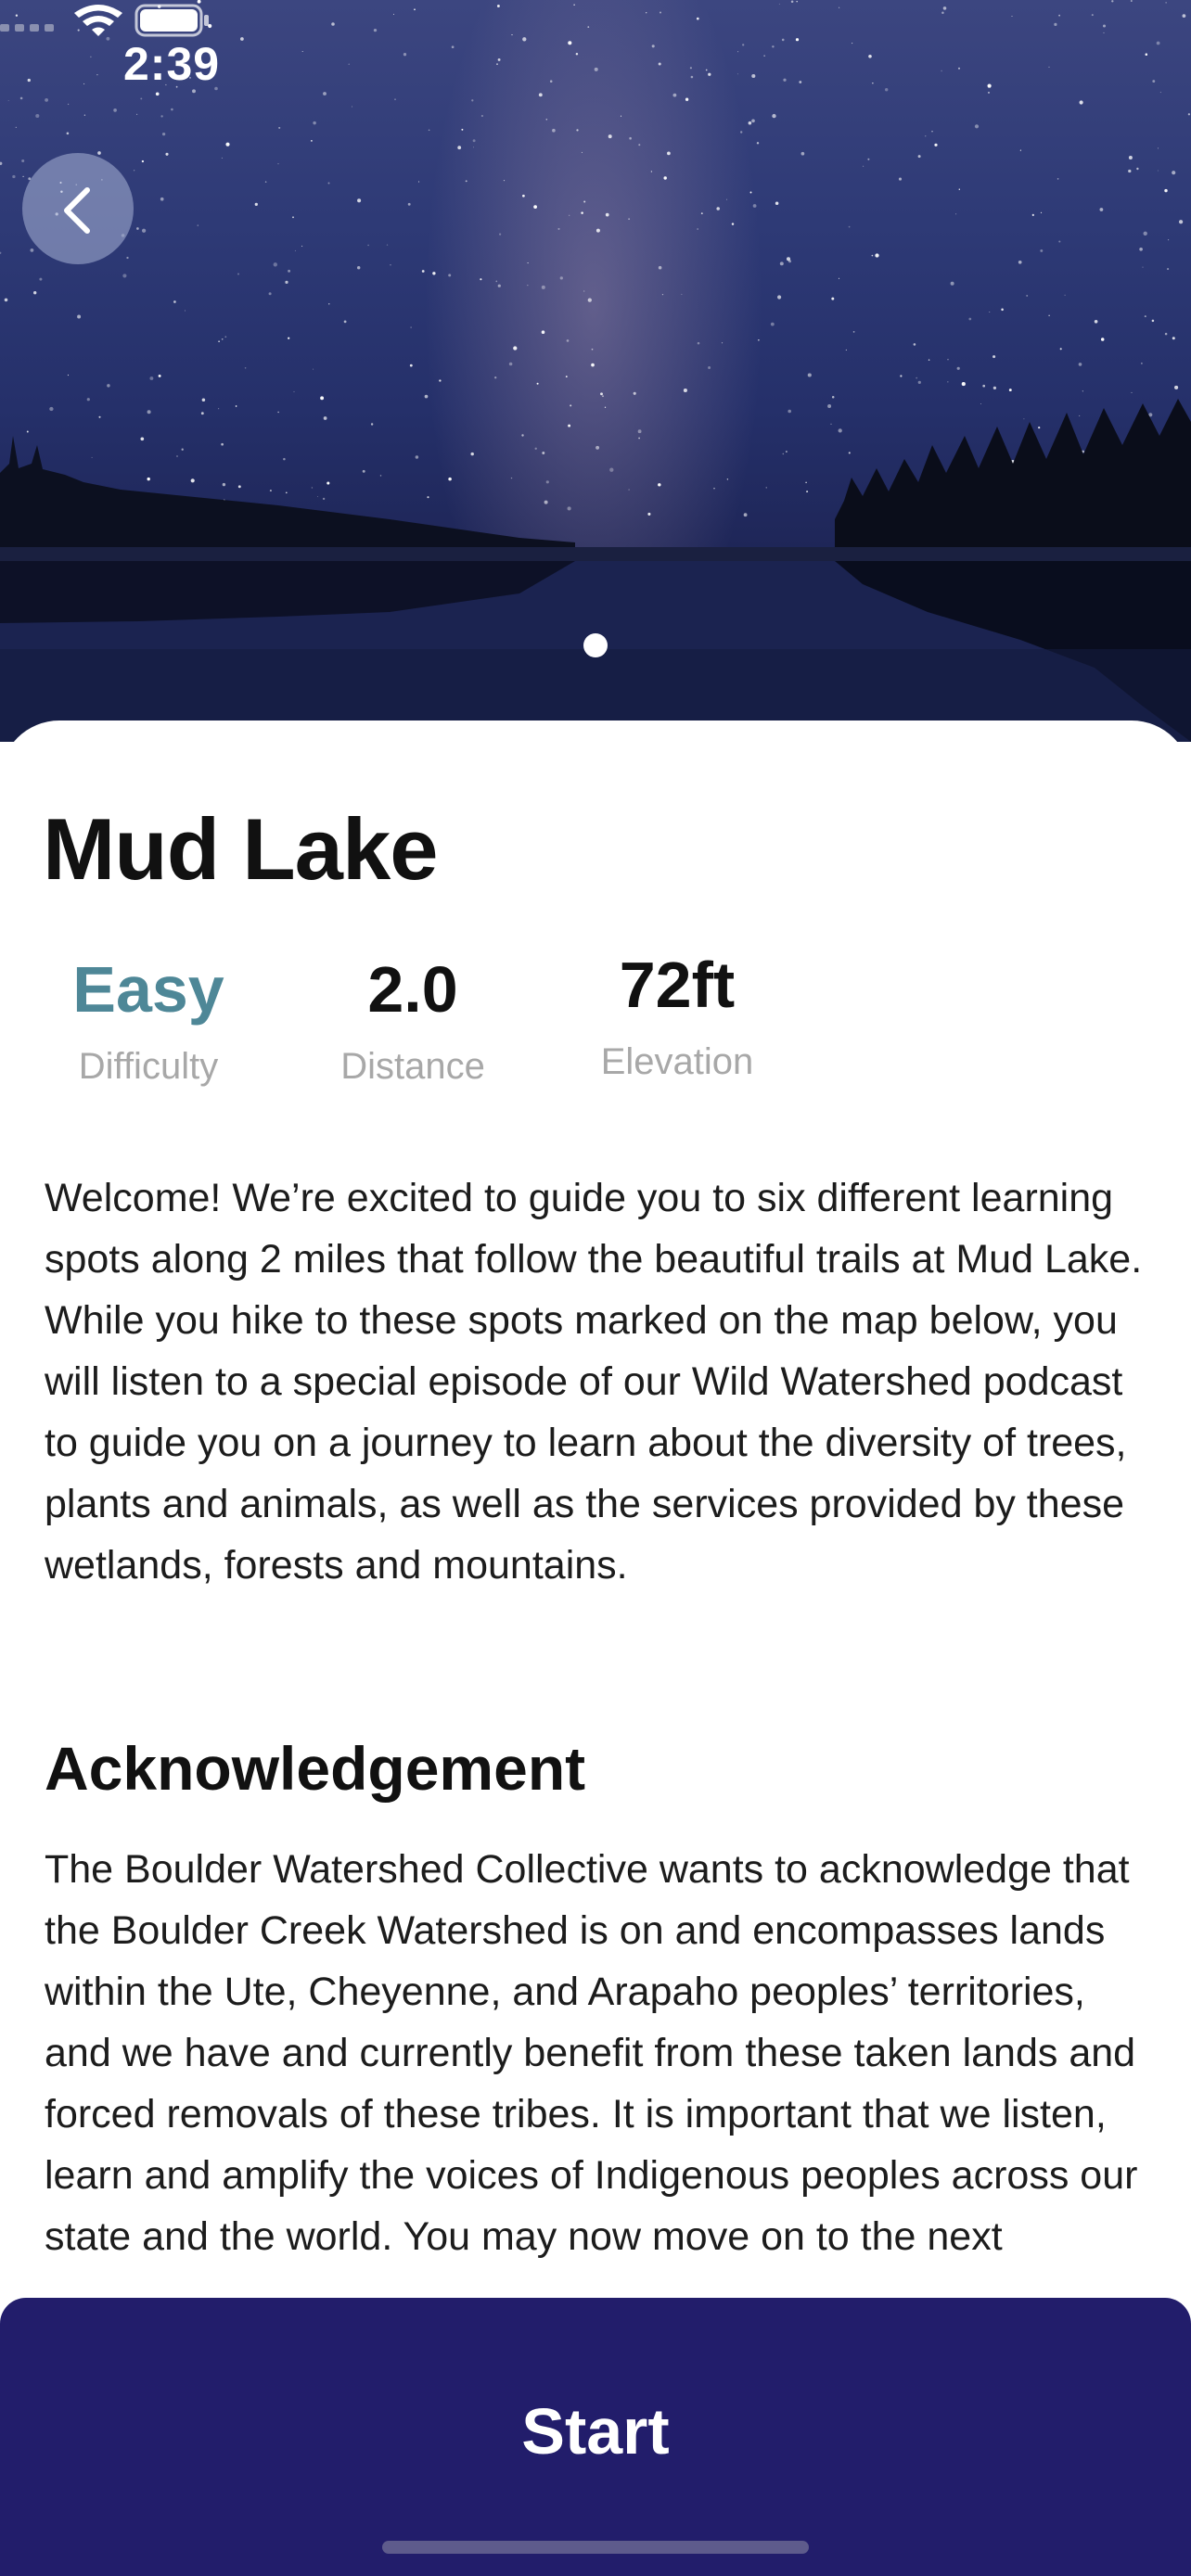 This screenshot has width=1191, height=2576. Describe the element at coordinates (412, 1066) in the screenshot. I see `distance-label: Distance` at that location.